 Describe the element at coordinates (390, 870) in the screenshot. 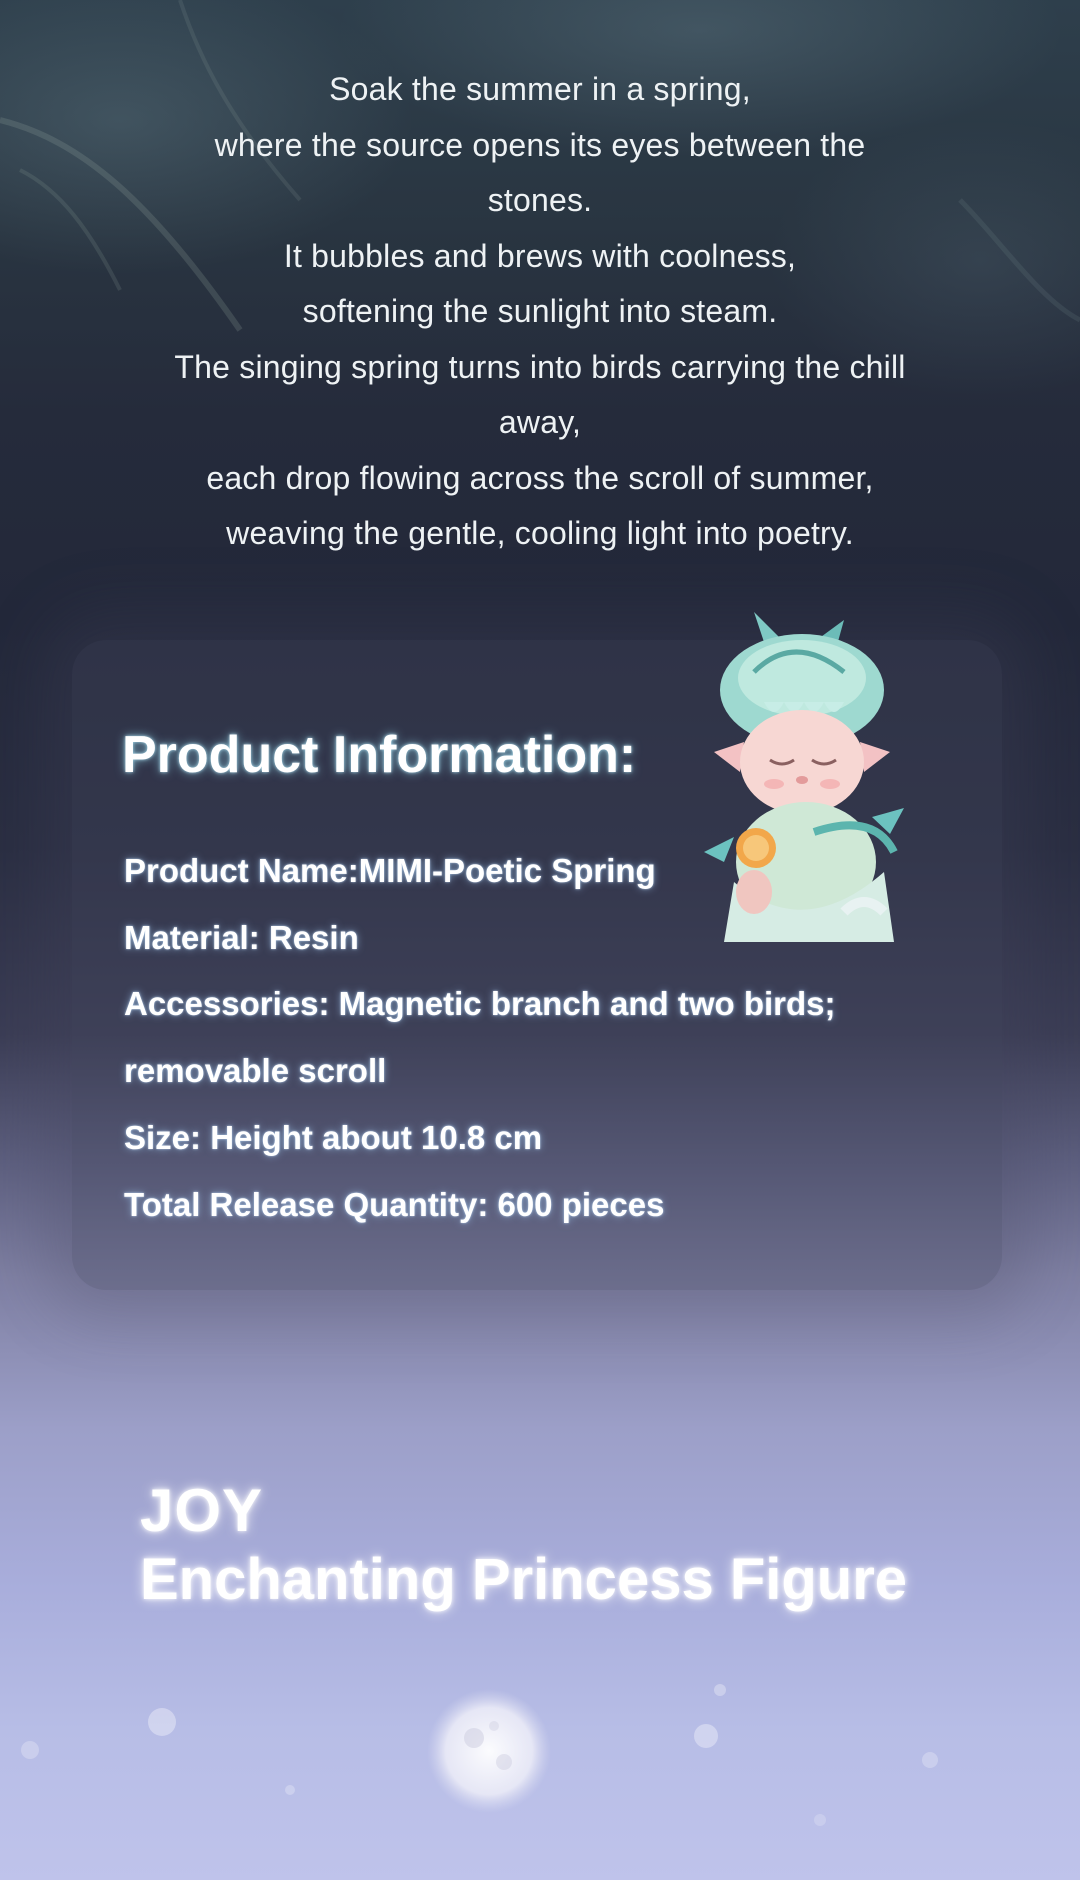

I see `product-name-row: Product Name:MIMI-Poetic Spring` at that location.